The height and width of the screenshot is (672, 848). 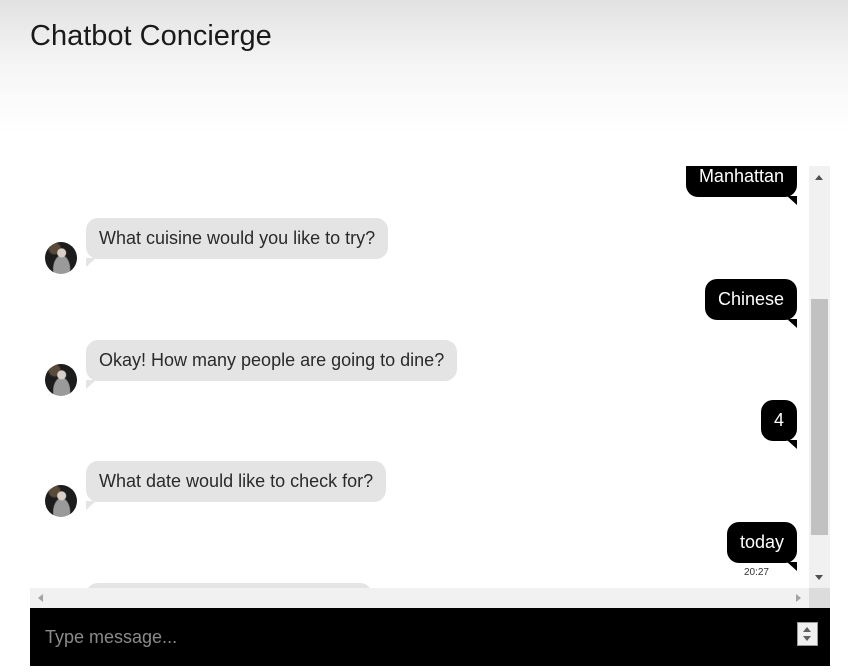 I want to click on spinner-down-icon, so click(x=807, y=638).